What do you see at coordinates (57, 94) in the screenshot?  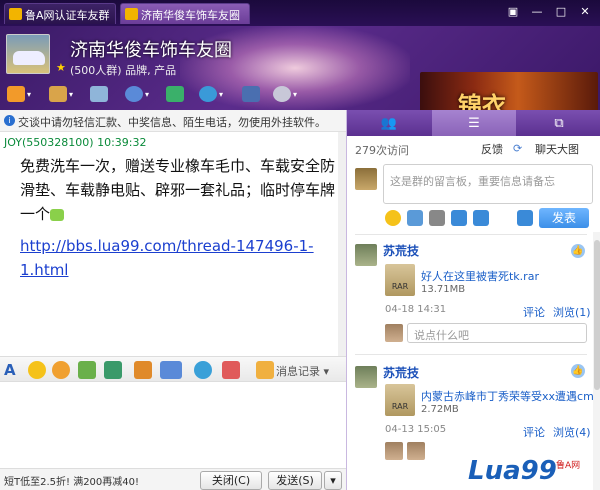 I see `folder-icon` at bounding box center [57, 94].